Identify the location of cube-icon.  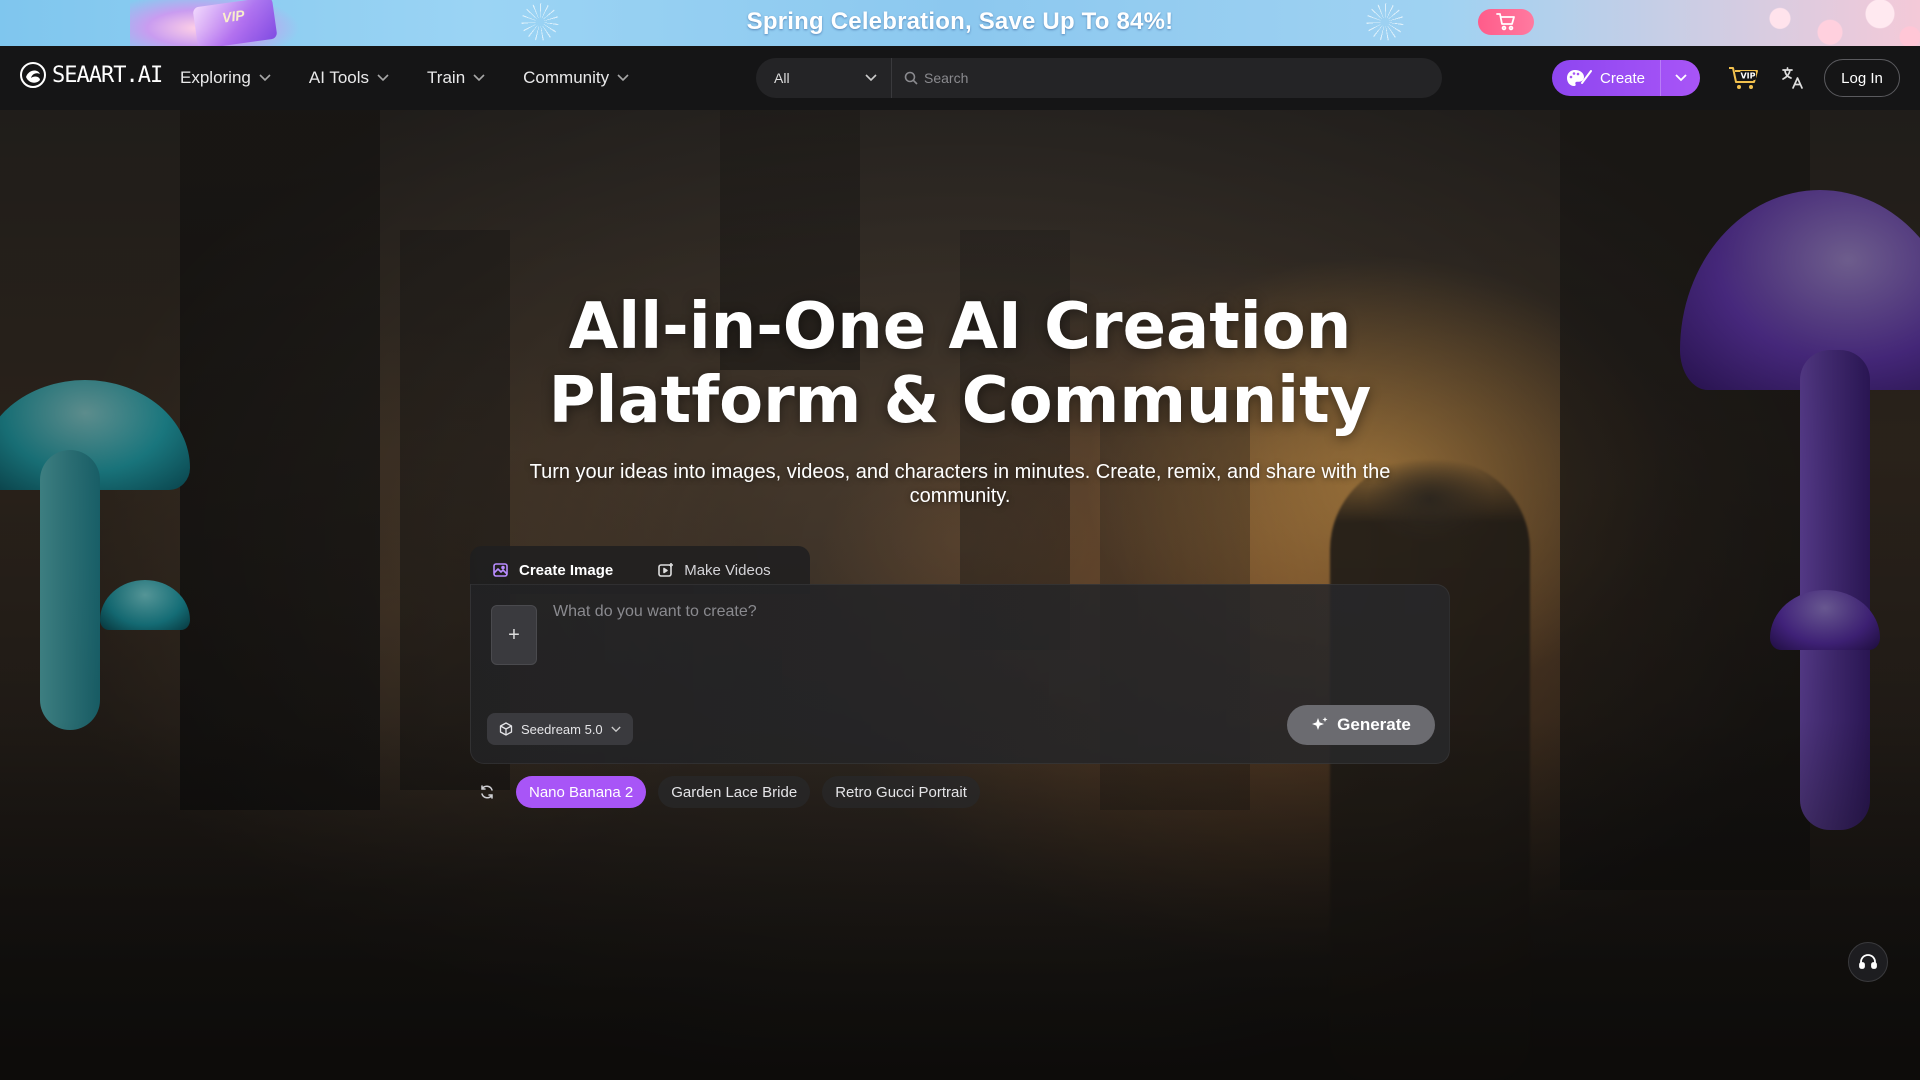
(506, 729).